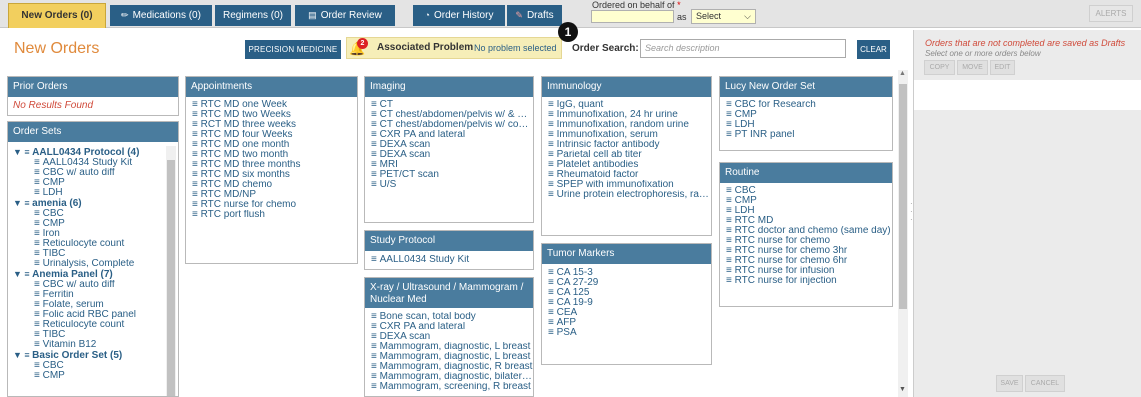 This screenshot has width=1141, height=397. Describe the element at coordinates (629, 273) in the screenshot. I see `tumor-item: CA 15-3` at that location.